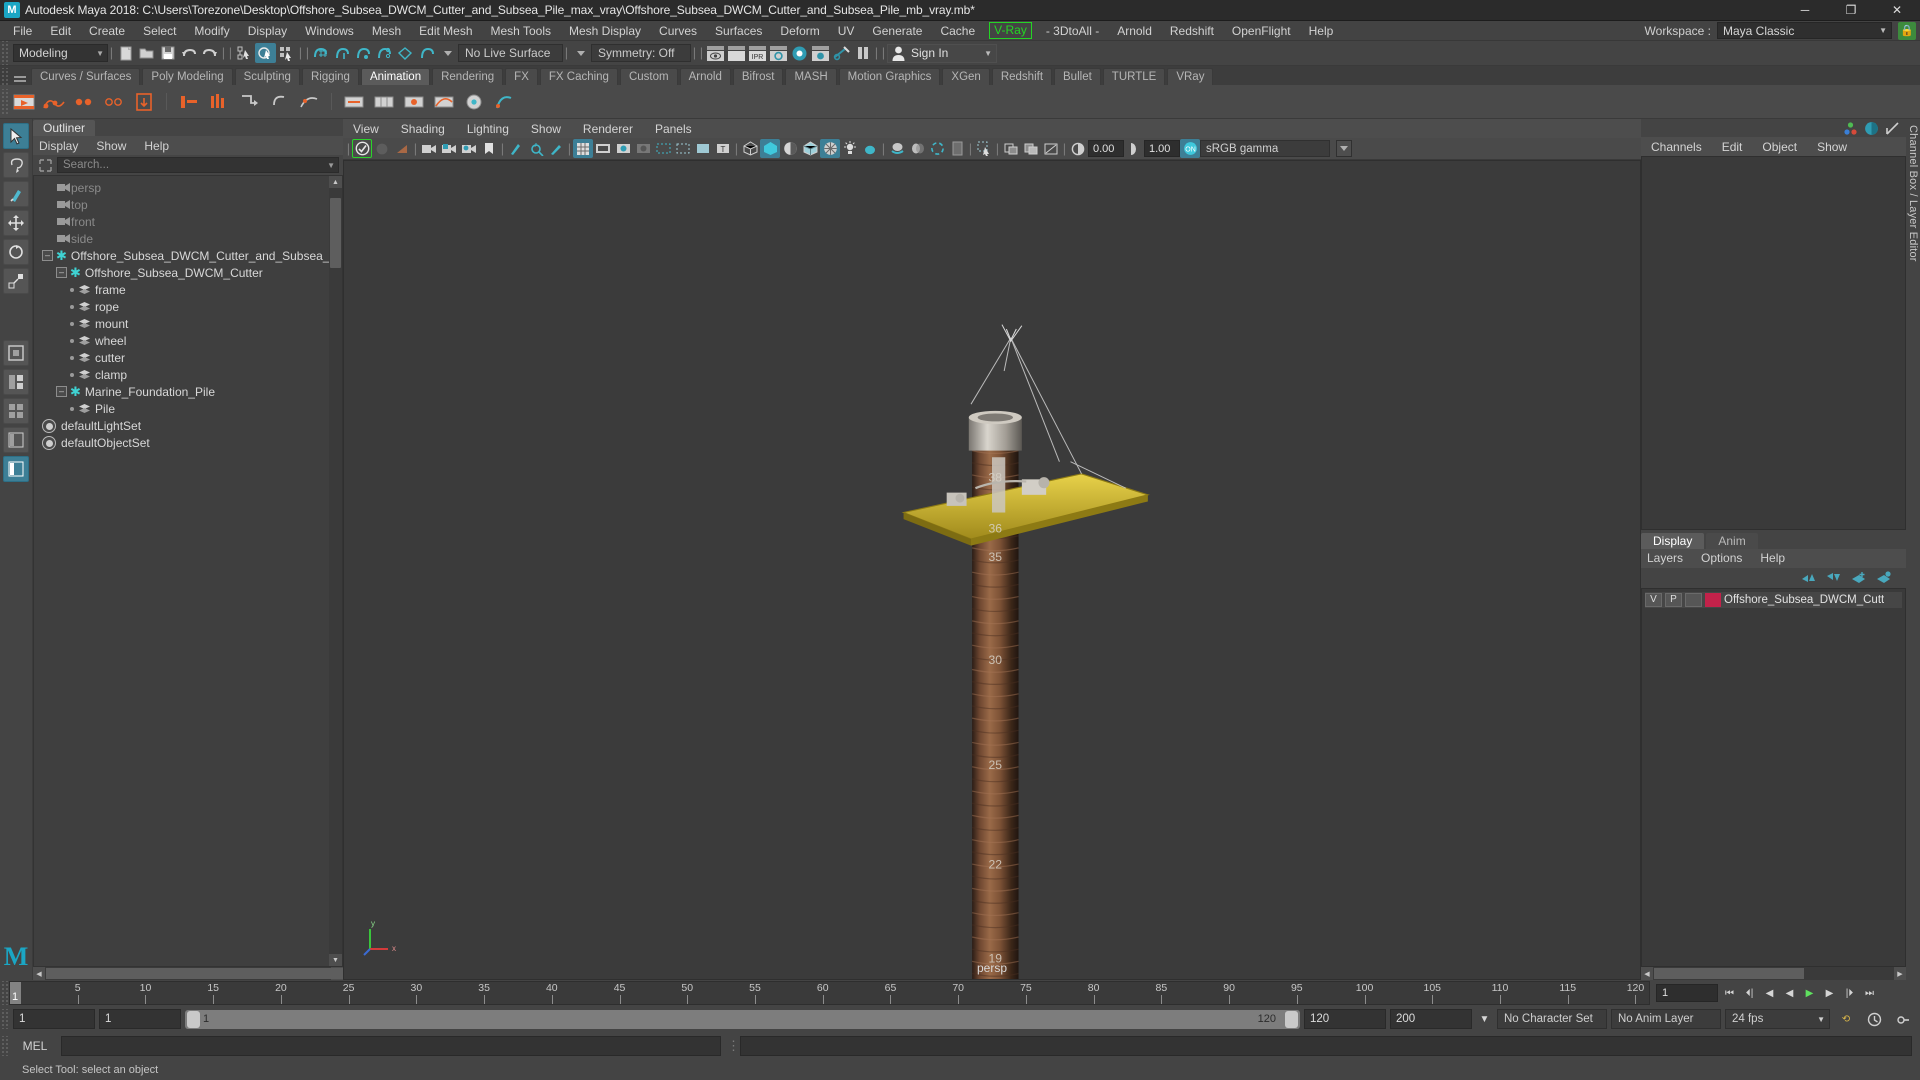 The height and width of the screenshot is (1080, 1920). What do you see at coordinates (1265, 148) in the screenshot?
I see `color-profile-dropdown: sRGB gamma` at bounding box center [1265, 148].